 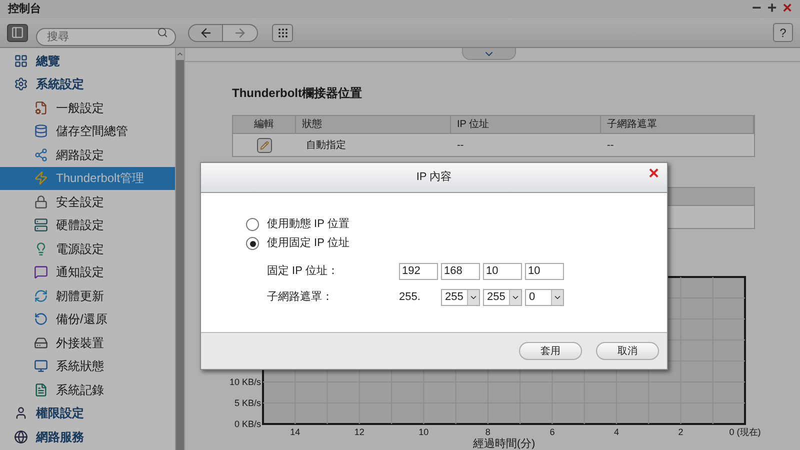 What do you see at coordinates (41, 249) in the screenshot?
I see `lightbulb-icon` at bounding box center [41, 249].